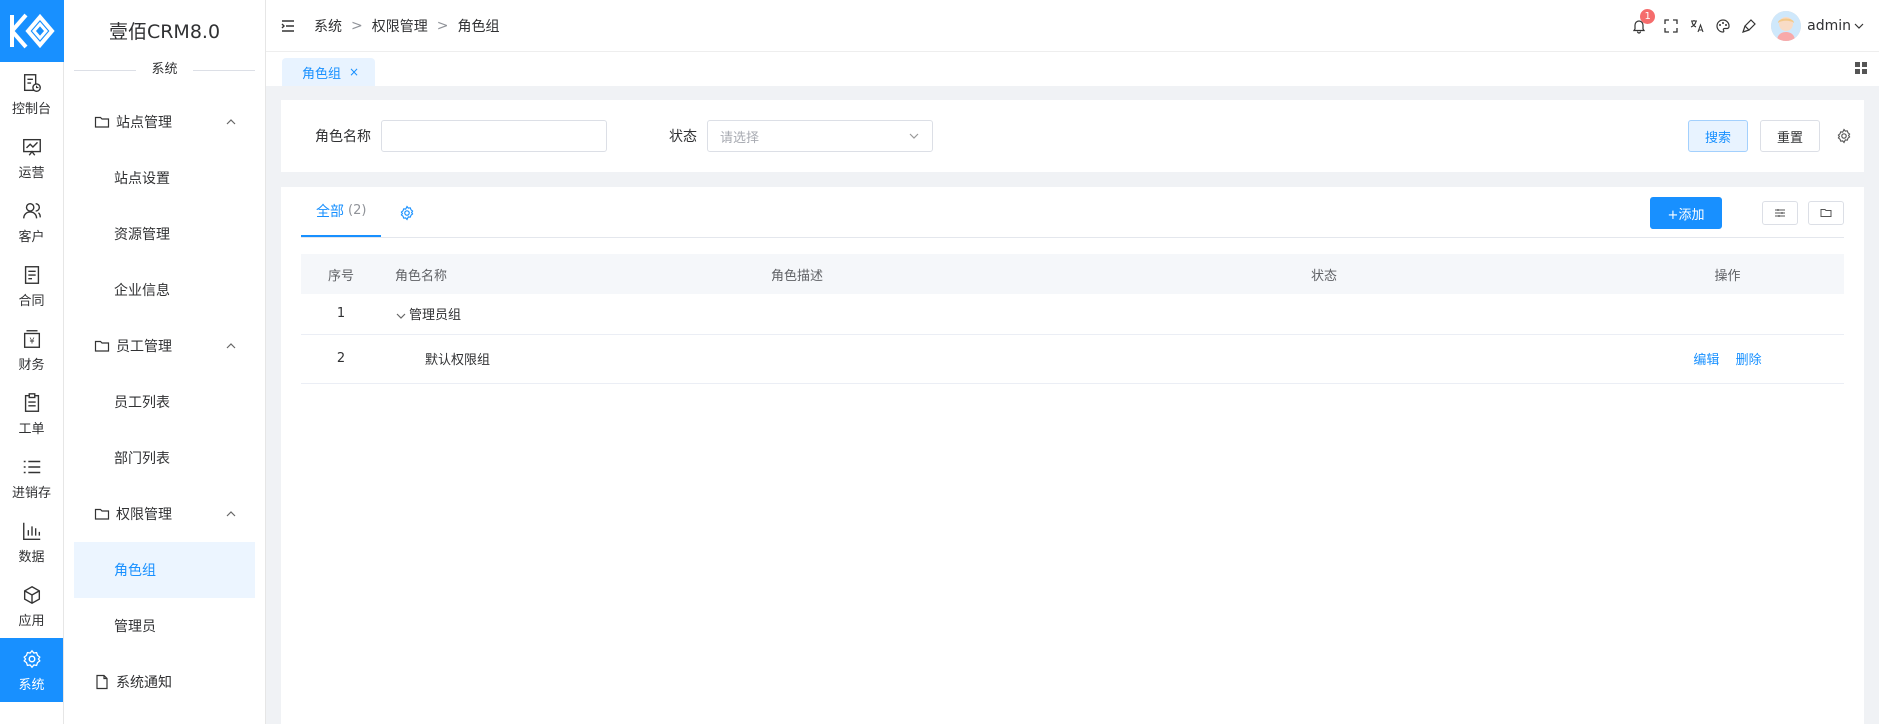  I want to click on finance-icon: ¥, so click(31, 338).